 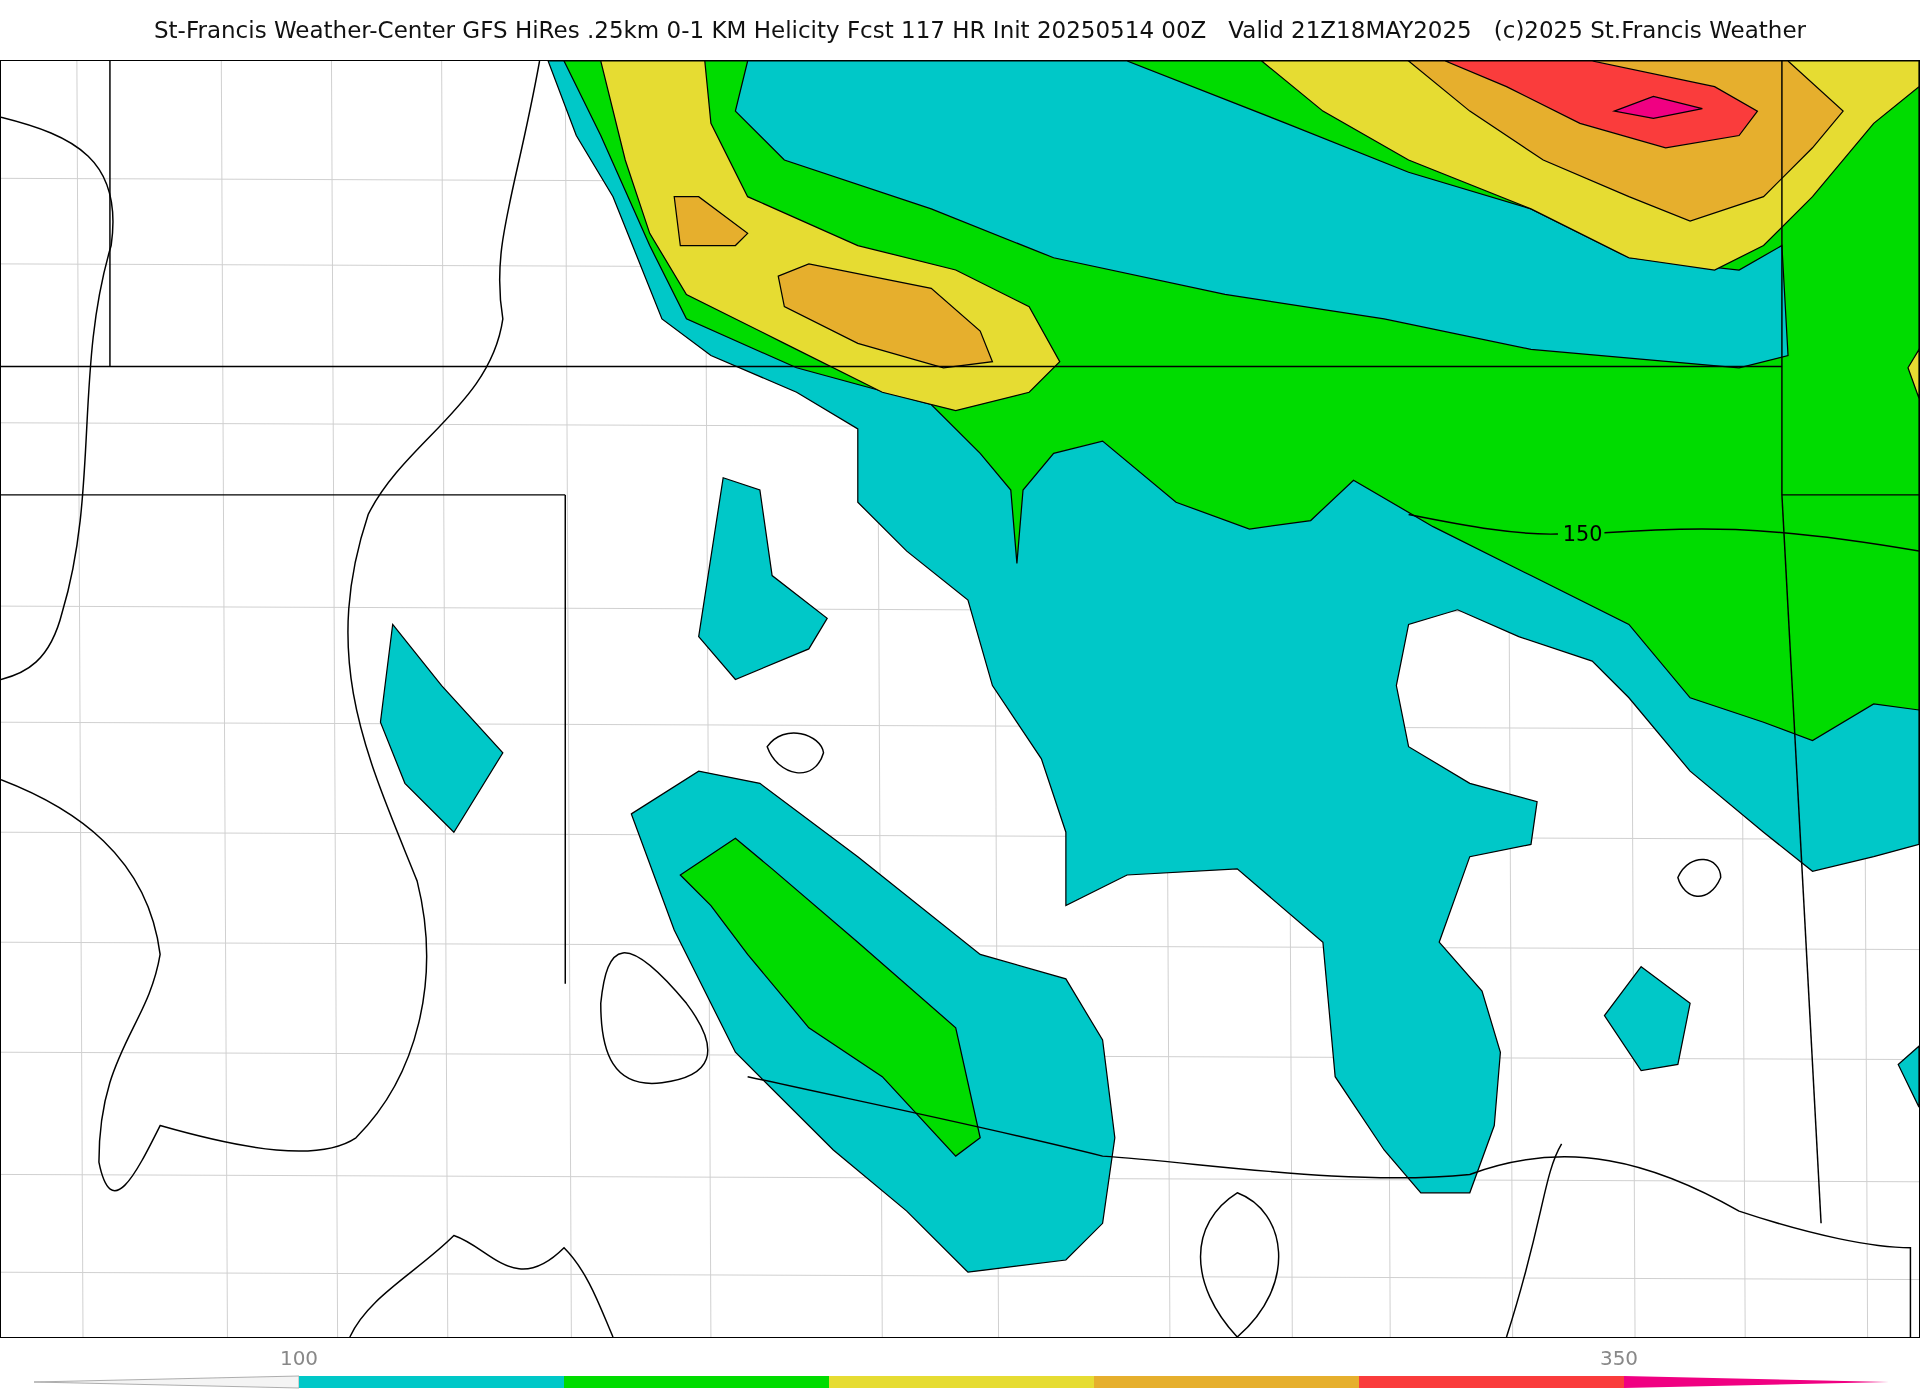 What do you see at coordinates (1350, 30) in the screenshot?
I see `map-title: Valid 21Z18MAY2025` at bounding box center [1350, 30].